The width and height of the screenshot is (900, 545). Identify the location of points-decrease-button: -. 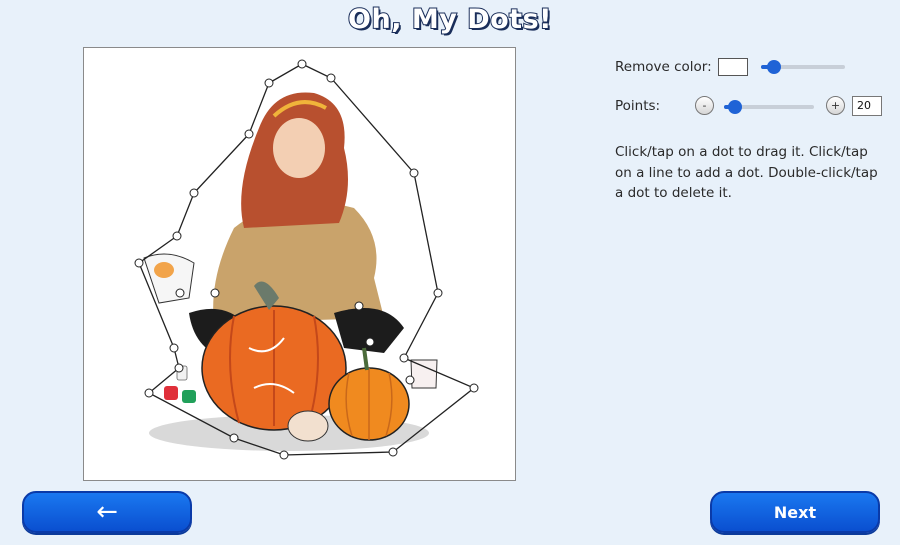
(704, 105).